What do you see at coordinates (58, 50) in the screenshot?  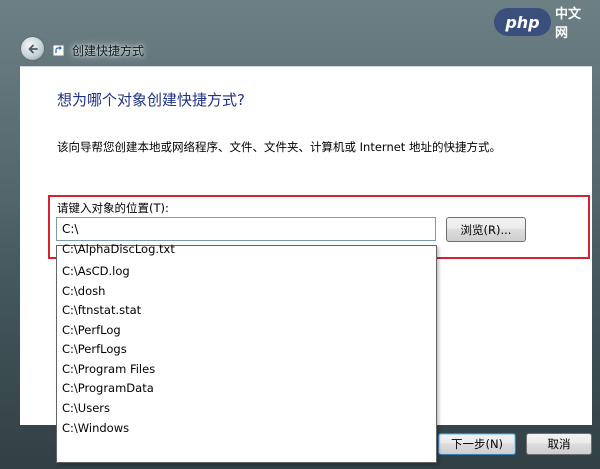 I see `shortcut-icon` at bounding box center [58, 50].